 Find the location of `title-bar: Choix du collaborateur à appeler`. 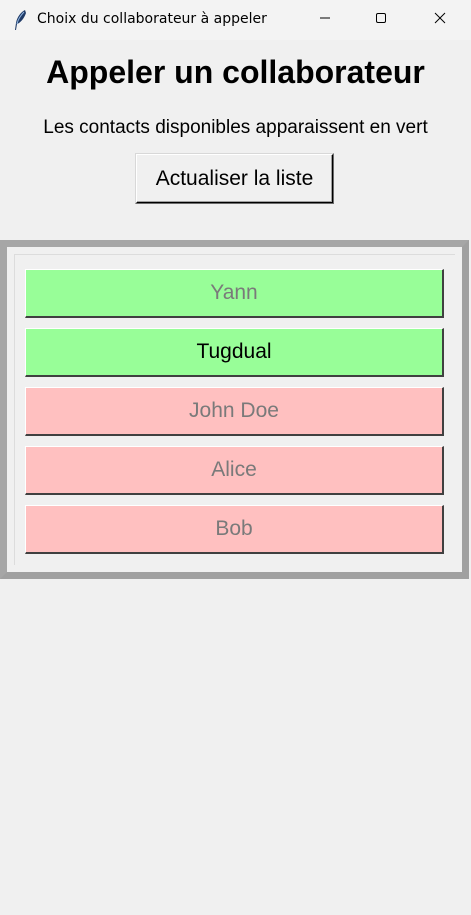

title-bar: Choix du collaborateur à appeler is located at coordinates (235, 20).